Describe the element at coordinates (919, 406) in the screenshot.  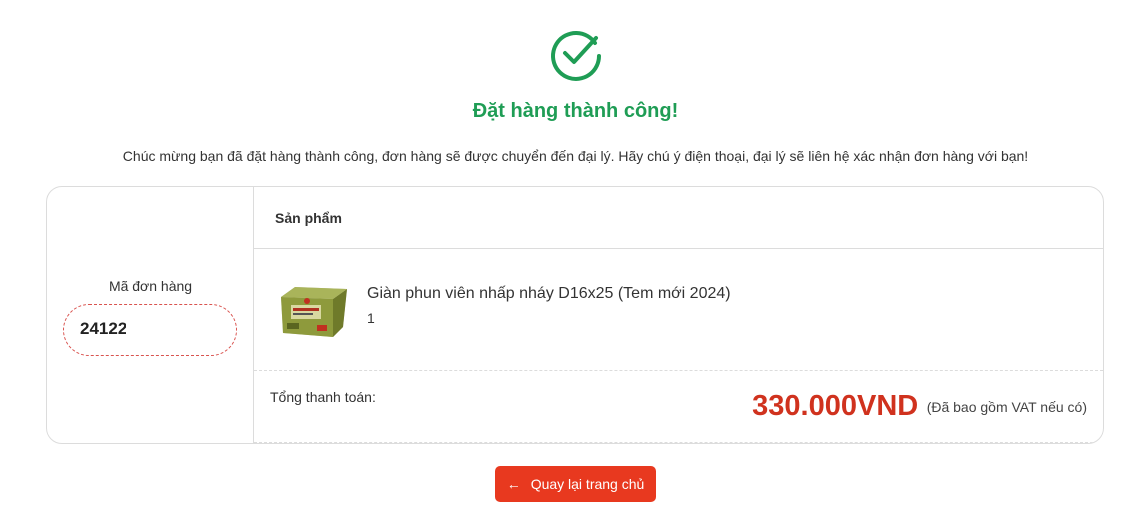
I see `total-price: 330.000VND (Đã bao gồm VAT nếu có)` at that location.